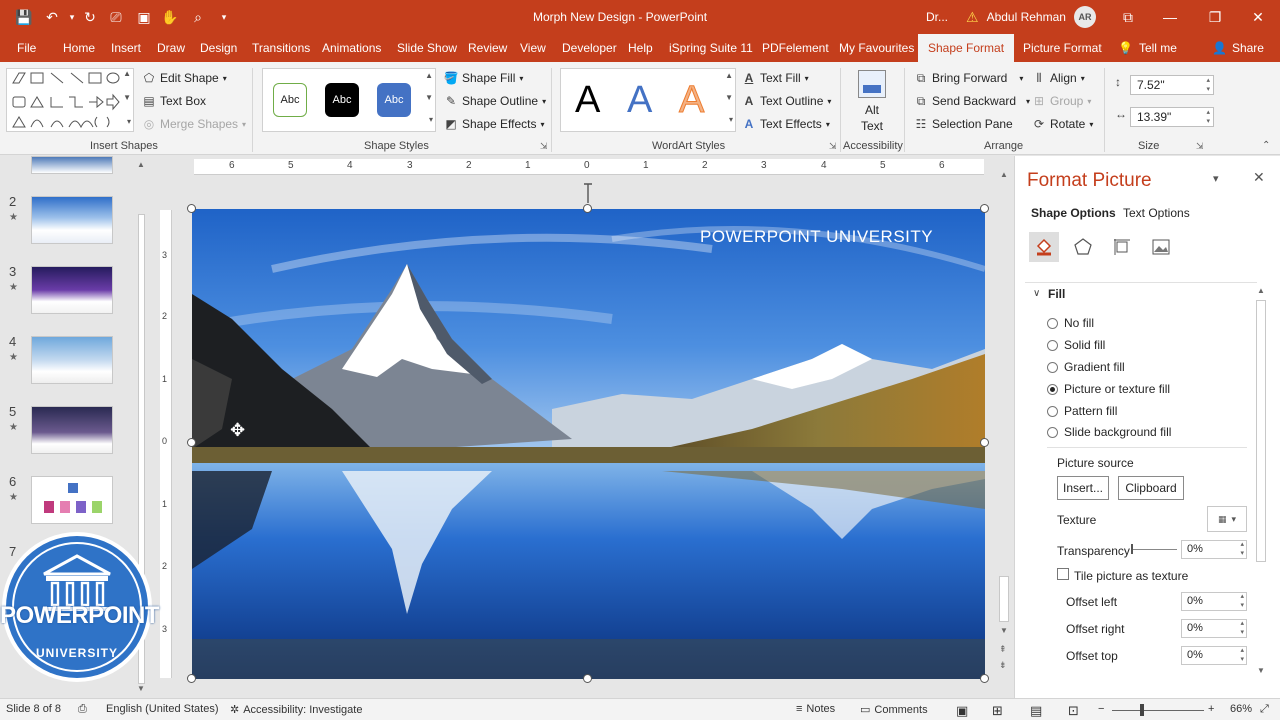  I want to click on tab-my-favourites: My Favourites, so click(876, 48).